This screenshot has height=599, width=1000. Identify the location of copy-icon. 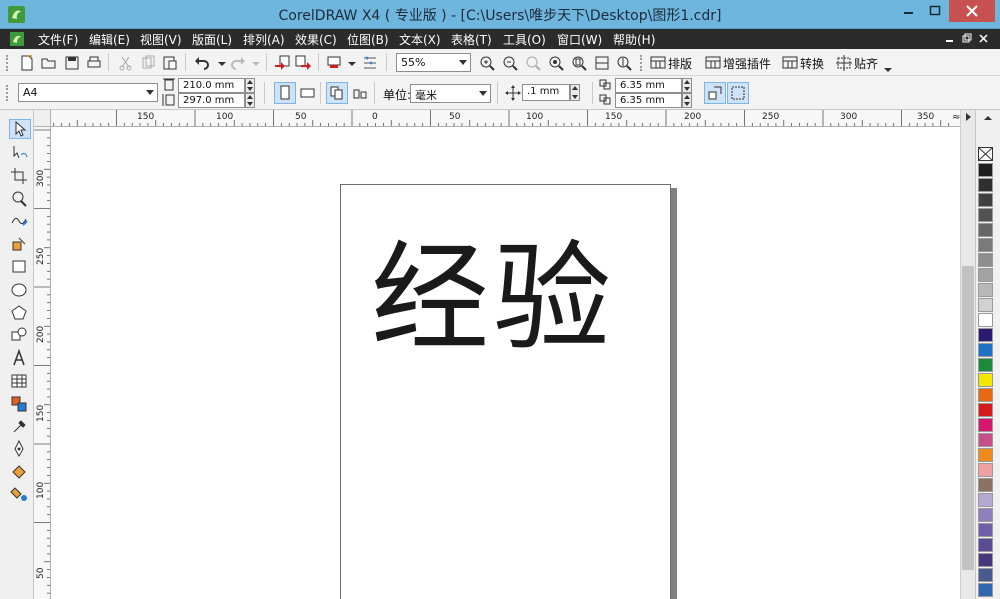
(148, 63).